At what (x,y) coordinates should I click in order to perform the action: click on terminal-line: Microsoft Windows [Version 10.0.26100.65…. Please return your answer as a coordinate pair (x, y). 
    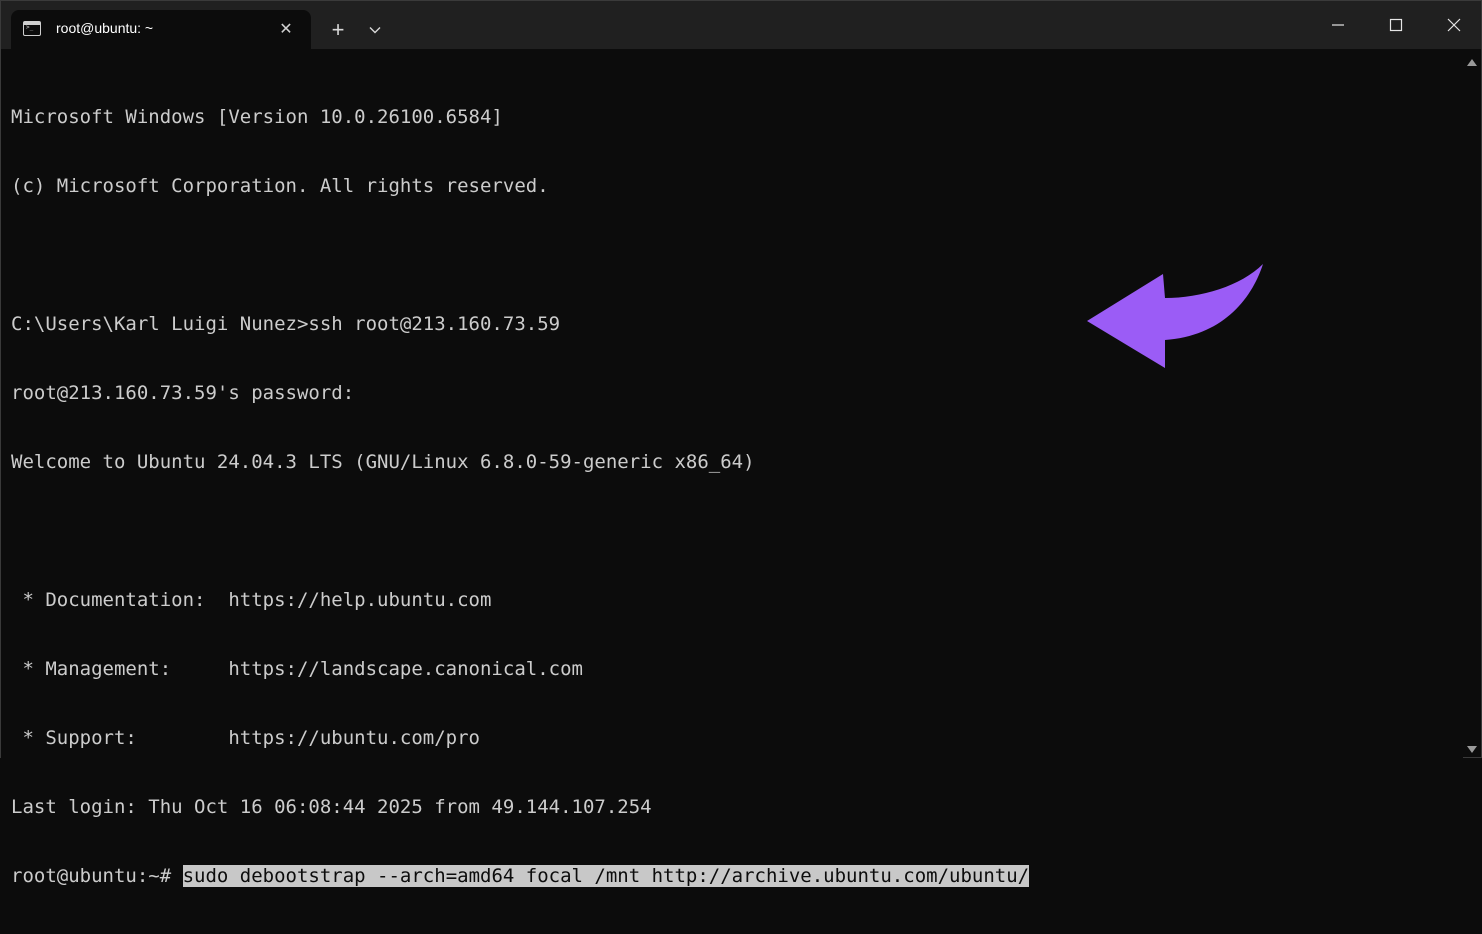
    Looking at the image, I should click on (257, 117).